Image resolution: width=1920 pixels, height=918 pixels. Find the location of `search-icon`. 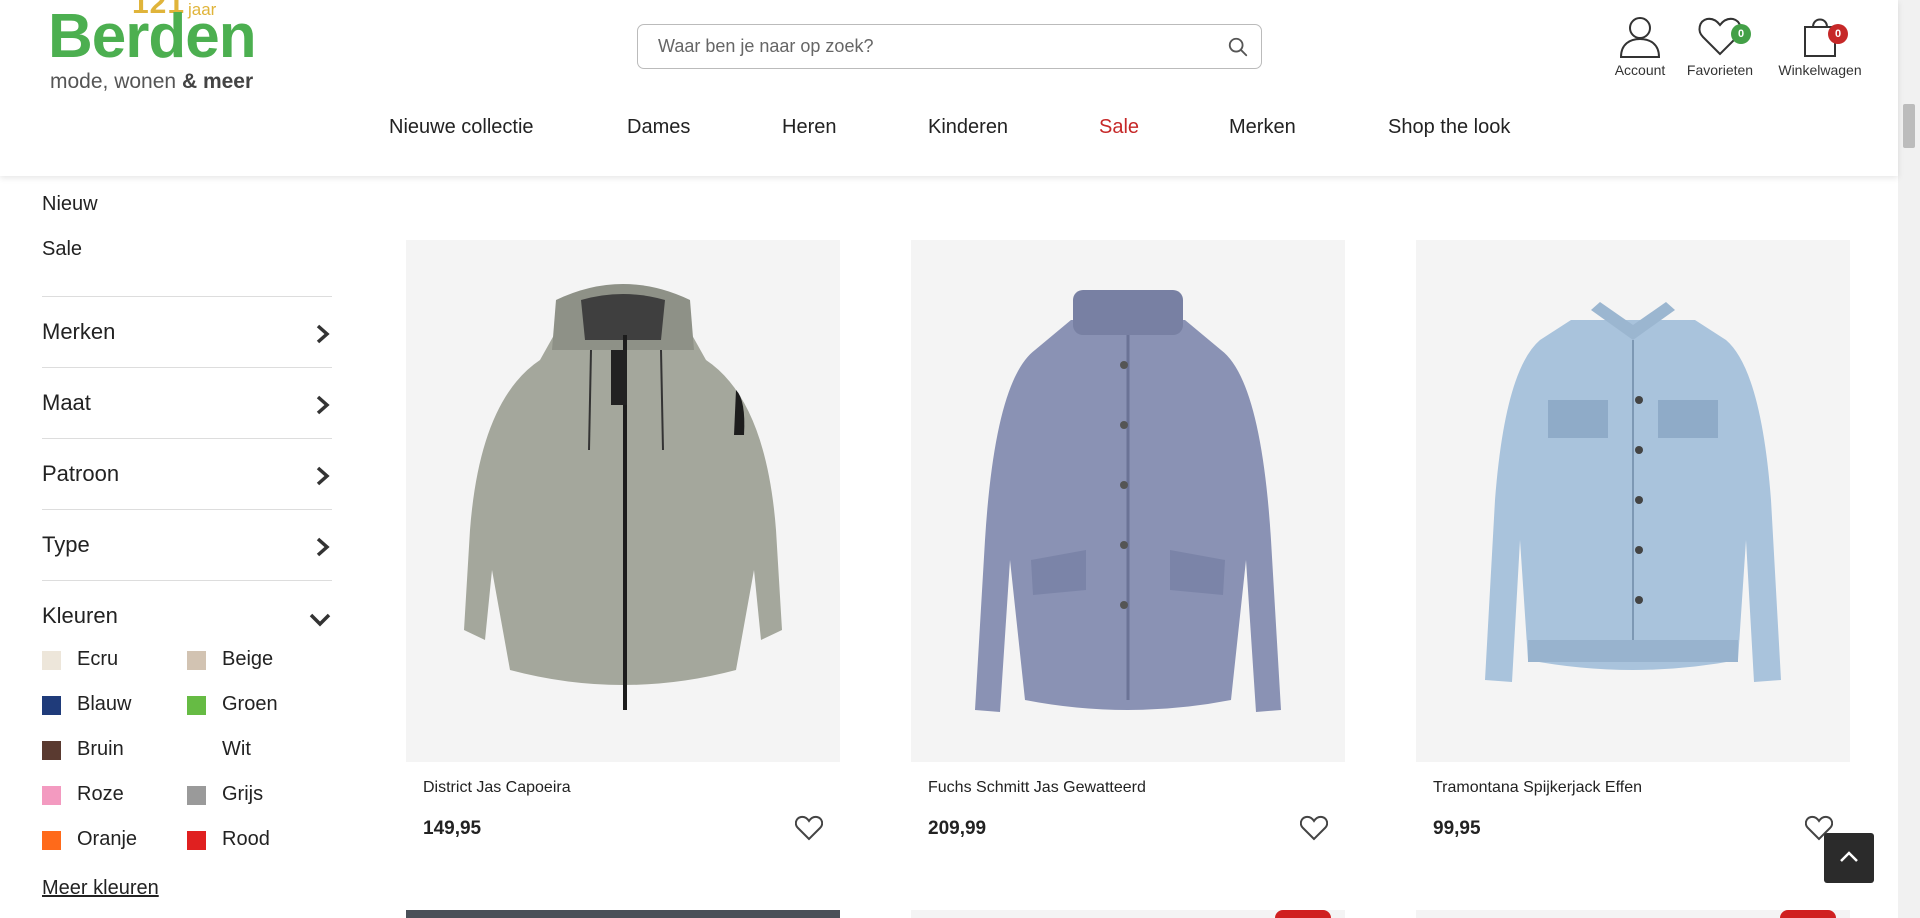

search-icon is located at coordinates (1238, 47).